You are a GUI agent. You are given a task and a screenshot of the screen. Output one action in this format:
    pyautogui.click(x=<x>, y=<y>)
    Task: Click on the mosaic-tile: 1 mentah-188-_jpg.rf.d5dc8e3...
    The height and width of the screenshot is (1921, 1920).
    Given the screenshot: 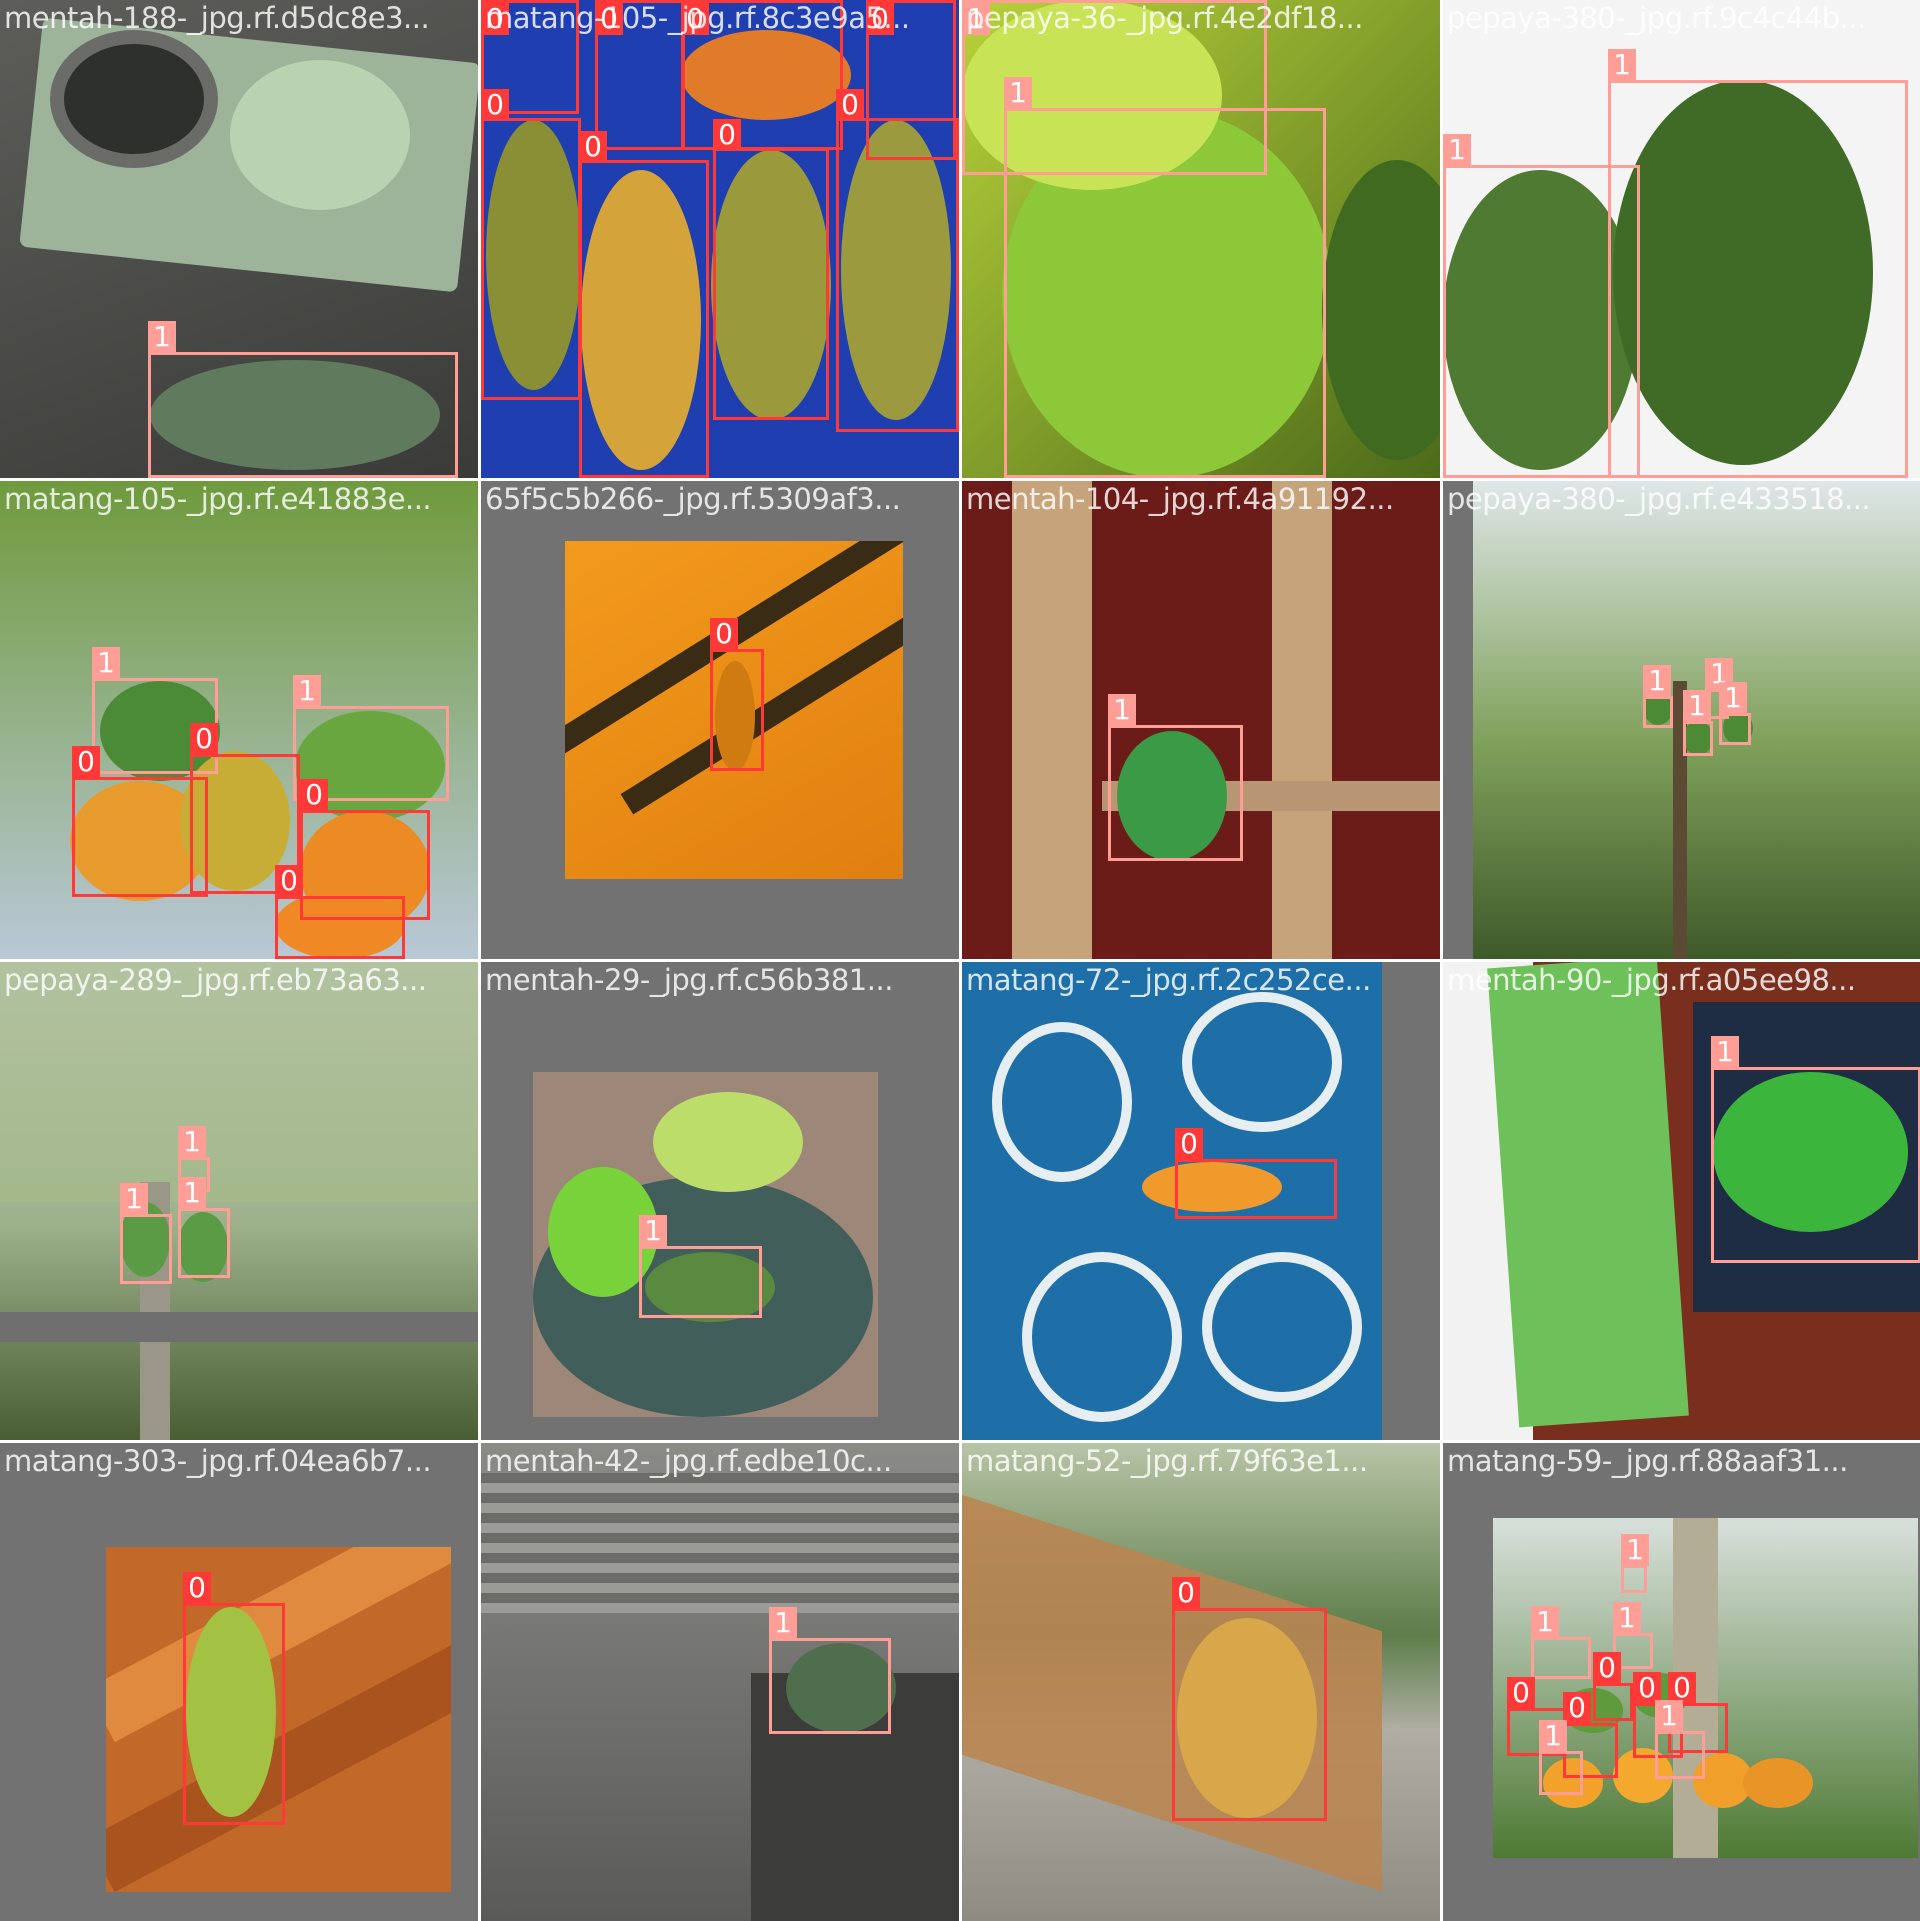 What is the action you would take?
    pyautogui.click(x=239, y=239)
    